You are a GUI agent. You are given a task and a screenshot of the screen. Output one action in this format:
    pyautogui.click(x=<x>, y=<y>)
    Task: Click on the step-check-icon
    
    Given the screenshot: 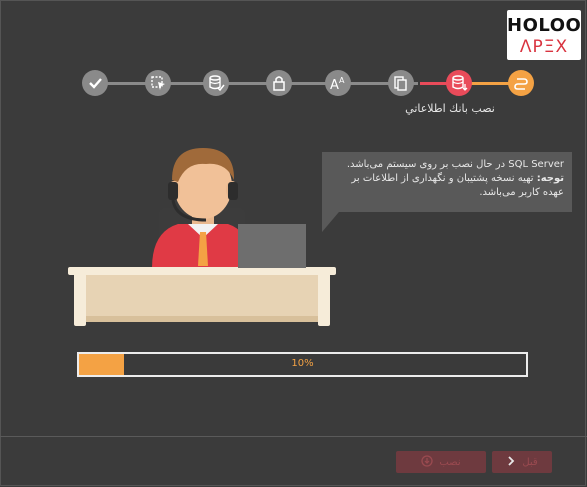 What is the action you would take?
    pyautogui.click(x=95, y=83)
    